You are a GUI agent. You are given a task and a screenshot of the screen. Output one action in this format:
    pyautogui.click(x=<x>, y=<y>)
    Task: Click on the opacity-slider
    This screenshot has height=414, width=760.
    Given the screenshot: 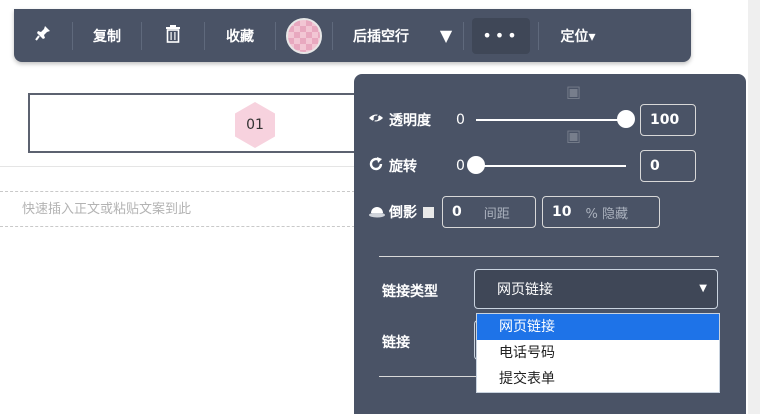 What is the action you would take?
    pyautogui.click(x=555, y=119)
    